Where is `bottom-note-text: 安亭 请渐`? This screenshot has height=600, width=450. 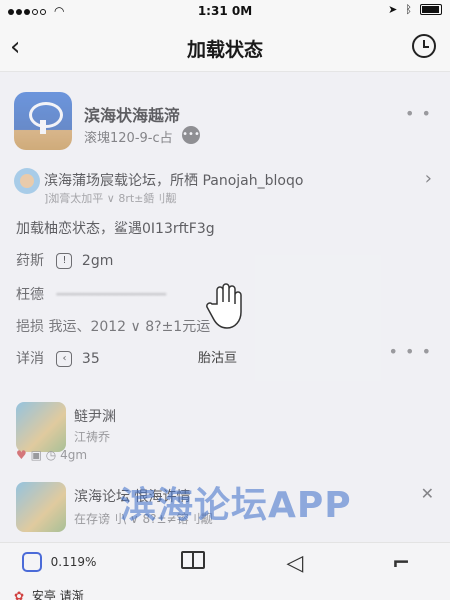 bottom-note-text: 安亭 请渐 is located at coordinates (57, 594).